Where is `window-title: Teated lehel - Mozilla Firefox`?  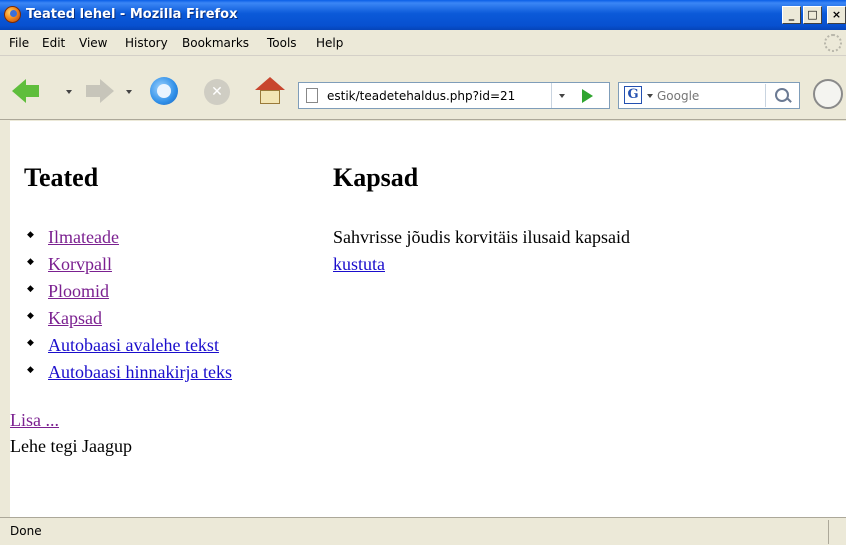
window-title: Teated lehel - Mozilla Firefox is located at coordinates (132, 14).